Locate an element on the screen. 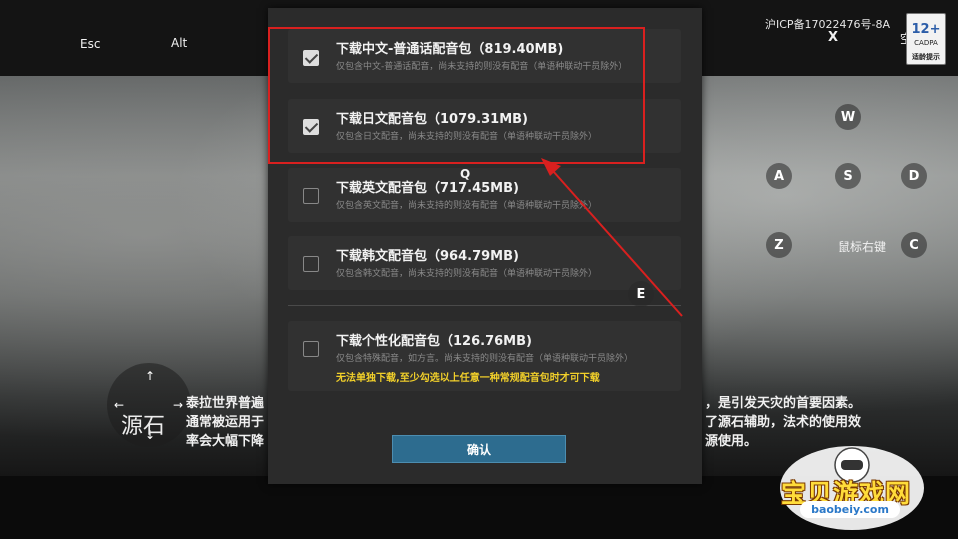 The height and width of the screenshot is (539, 958). watermark-url: baobeiy.com is located at coordinates (850, 509).